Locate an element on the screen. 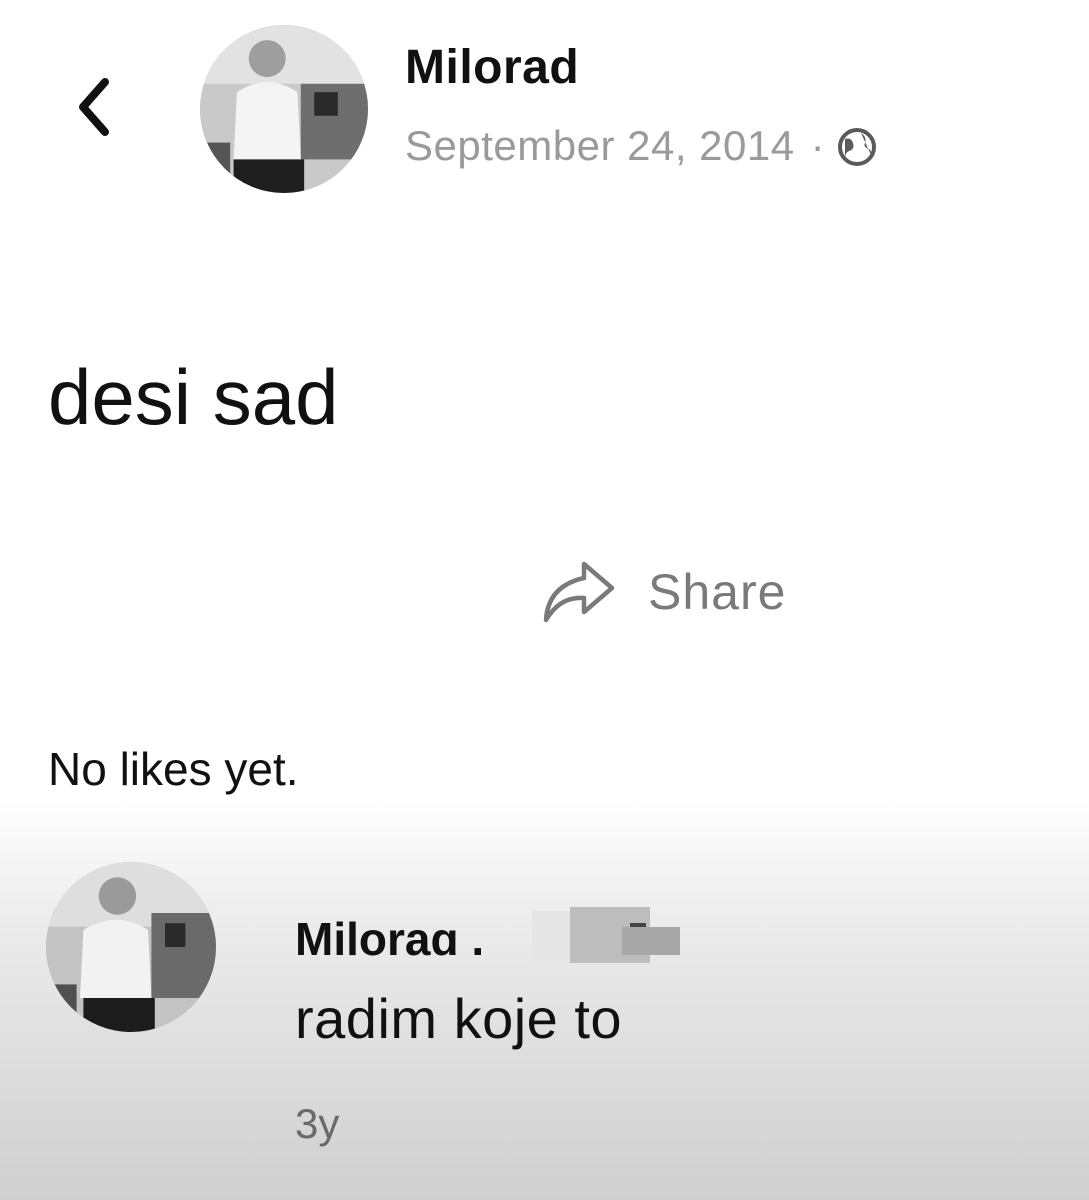  author-name: Milorad is located at coordinates (492, 67).